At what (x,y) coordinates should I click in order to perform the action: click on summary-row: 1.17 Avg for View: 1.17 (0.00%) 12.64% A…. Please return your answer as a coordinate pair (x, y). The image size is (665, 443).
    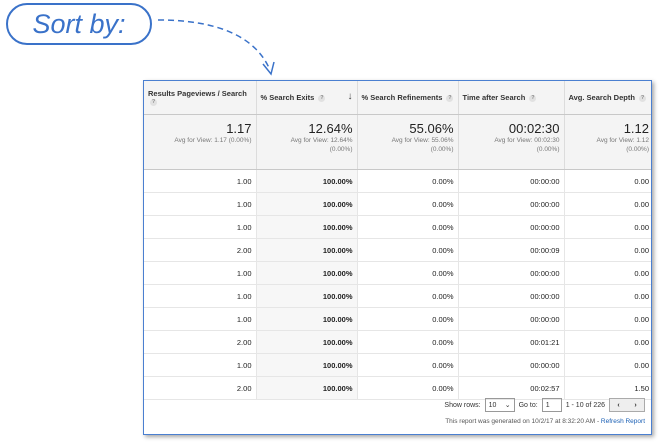
    Looking at the image, I should click on (397, 142).